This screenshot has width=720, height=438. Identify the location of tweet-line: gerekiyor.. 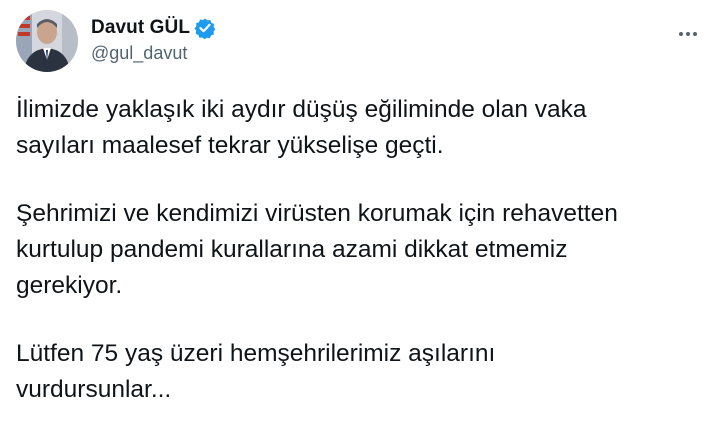
(69, 285).